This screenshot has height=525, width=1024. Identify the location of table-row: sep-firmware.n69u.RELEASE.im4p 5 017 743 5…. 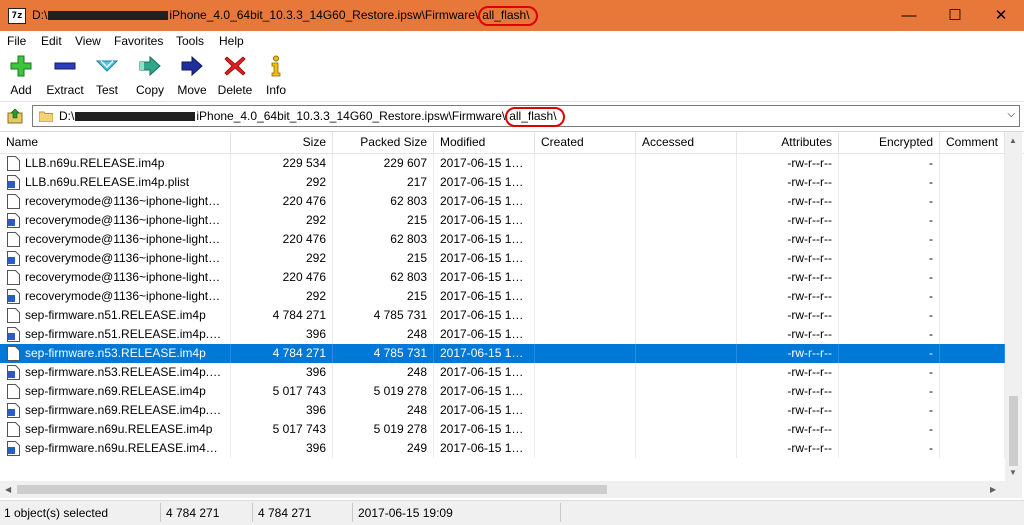
(502, 429).